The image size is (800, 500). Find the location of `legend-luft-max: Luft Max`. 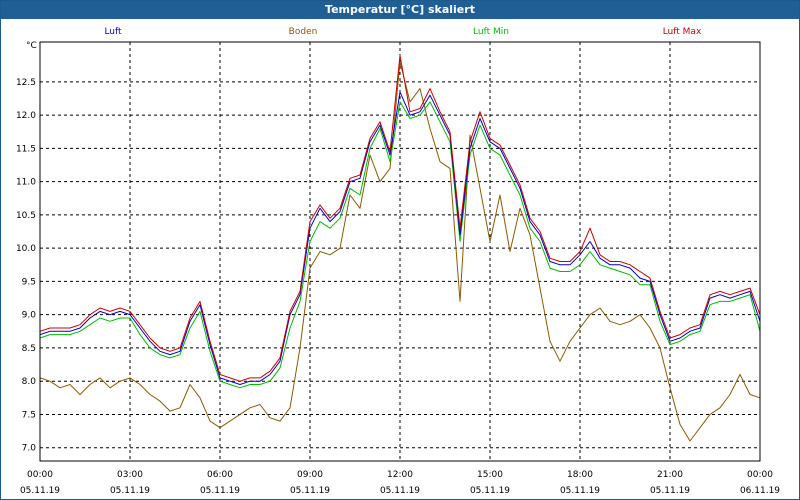

legend-luft-max: Luft Max is located at coordinates (682, 32).